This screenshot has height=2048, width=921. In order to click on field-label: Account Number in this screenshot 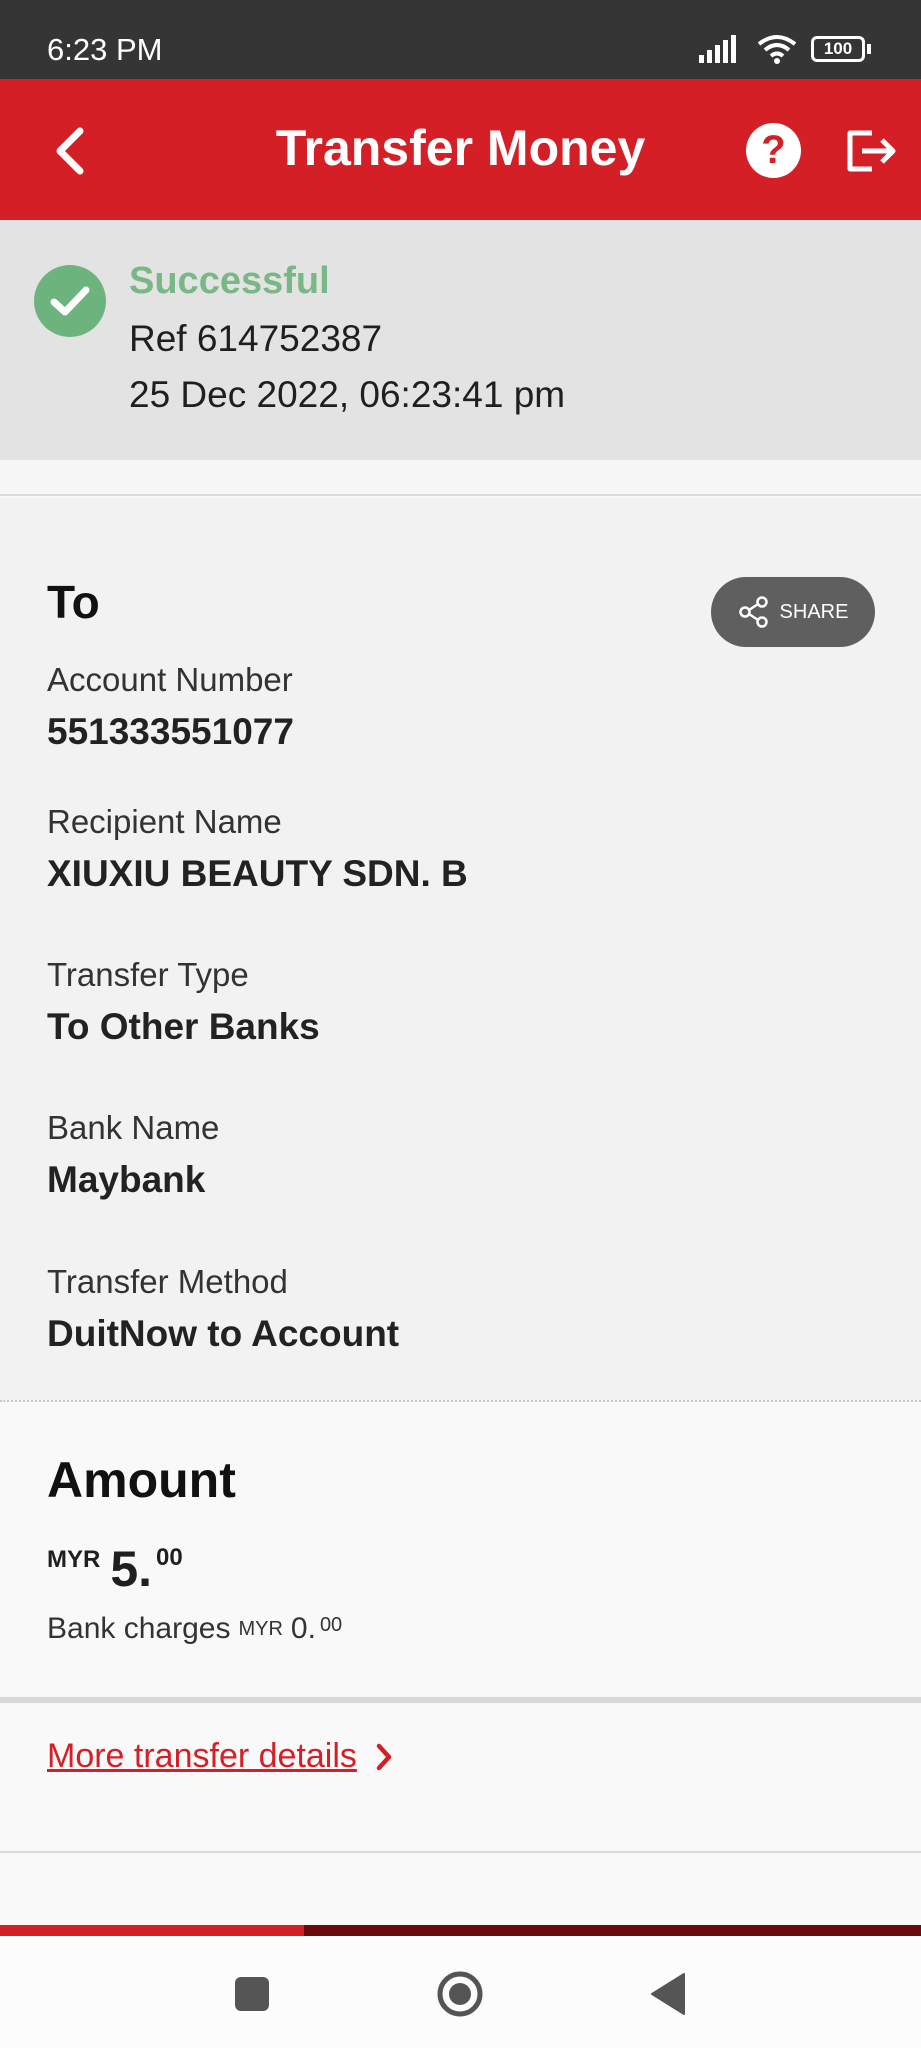, I will do `click(170, 679)`.